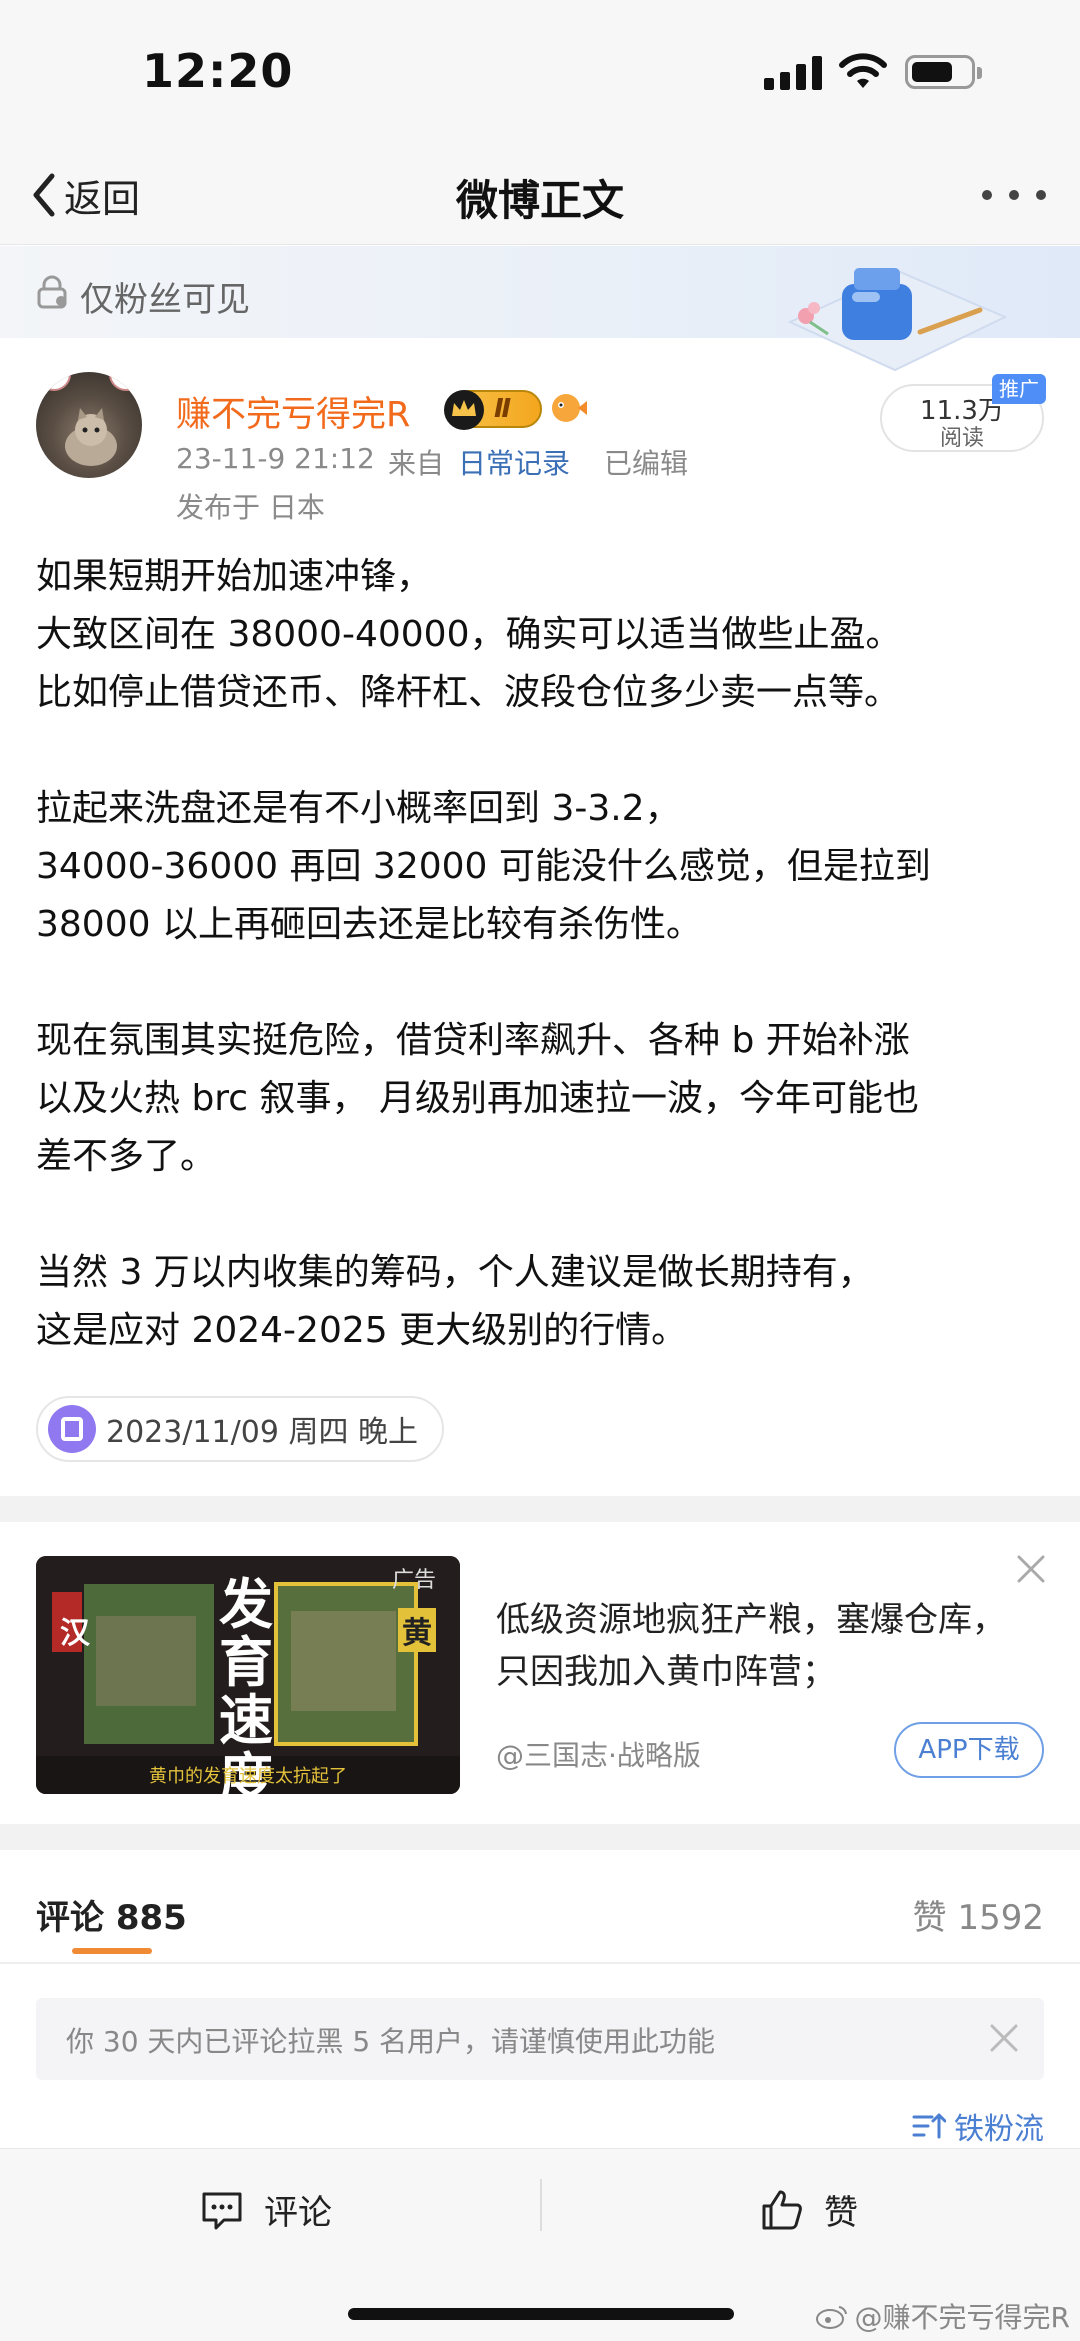  I want to click on crown-icon, so click(464, 410).